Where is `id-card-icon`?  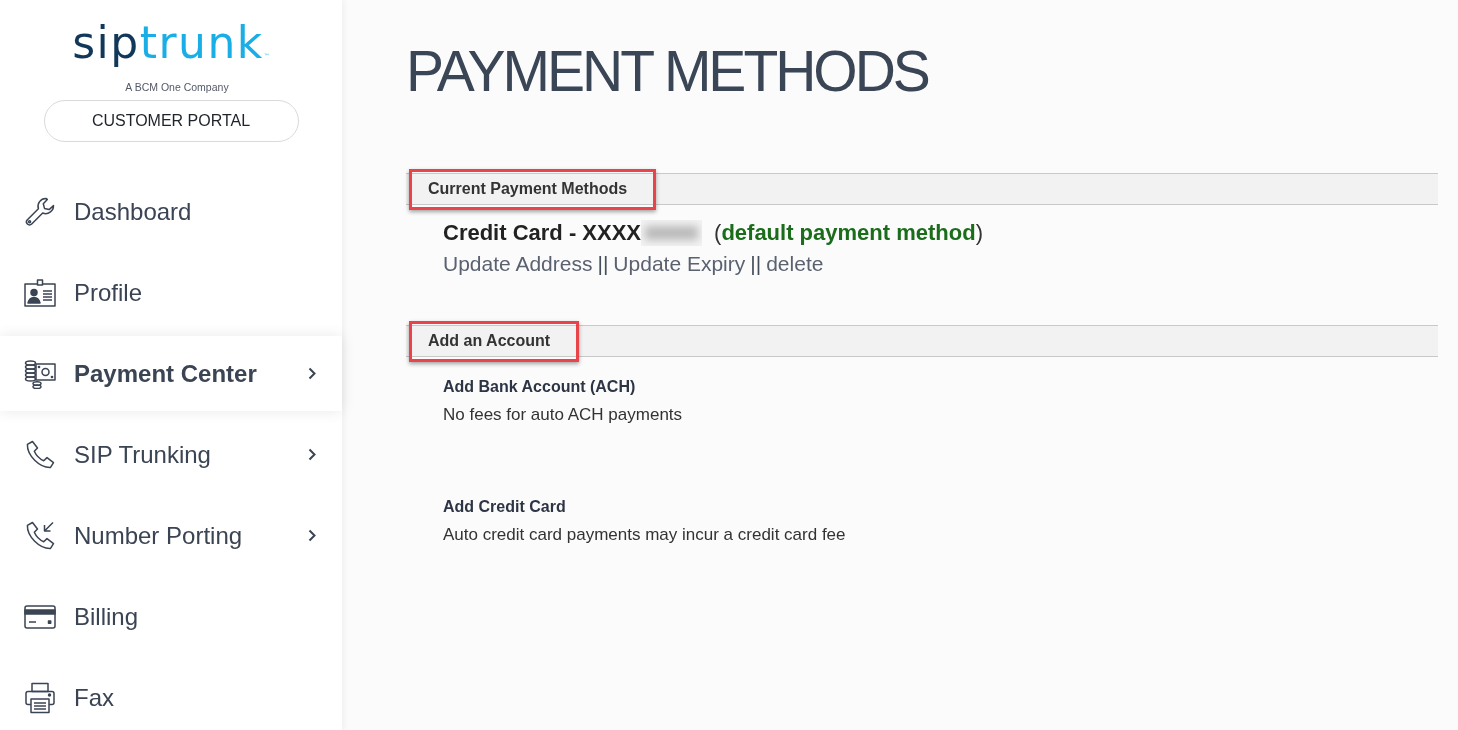
id-card-icon is located at coordinates (40, 292).